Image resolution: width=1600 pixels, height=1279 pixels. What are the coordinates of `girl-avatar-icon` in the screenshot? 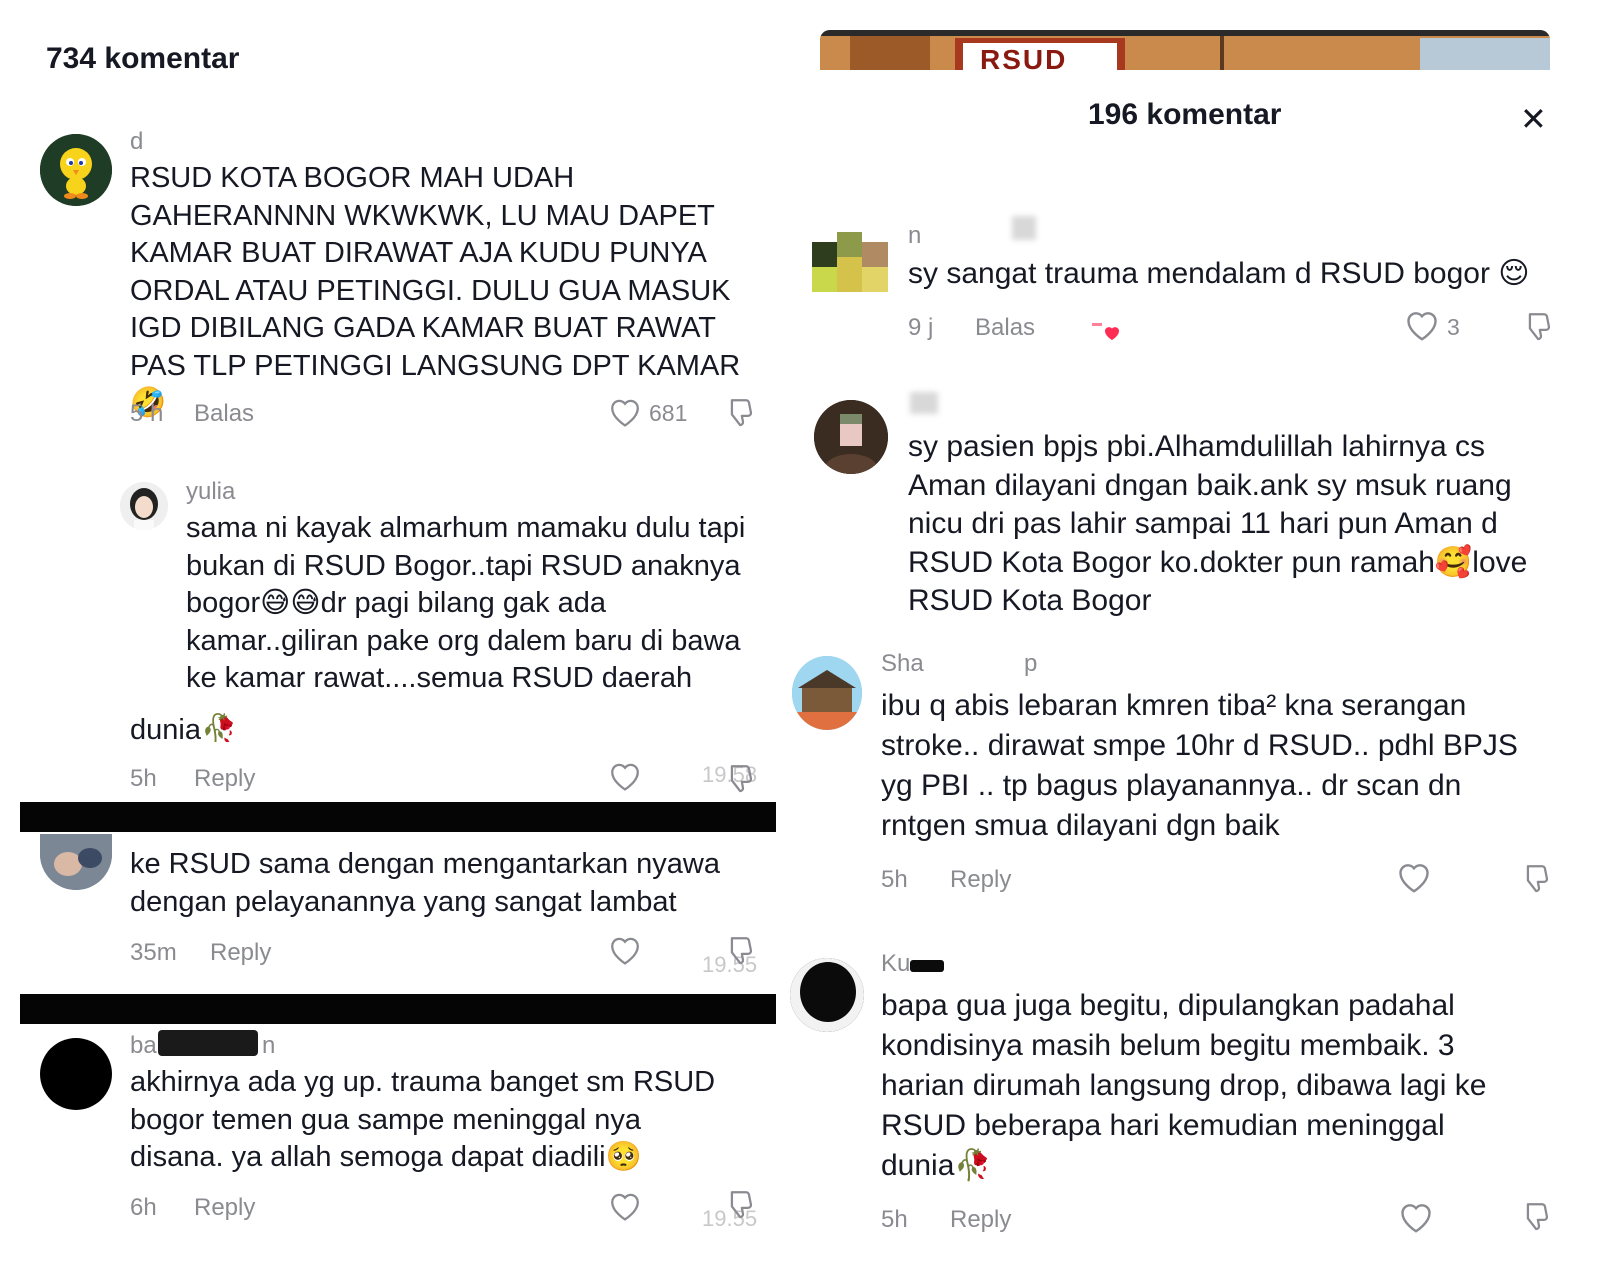 It's located at (144, 506).